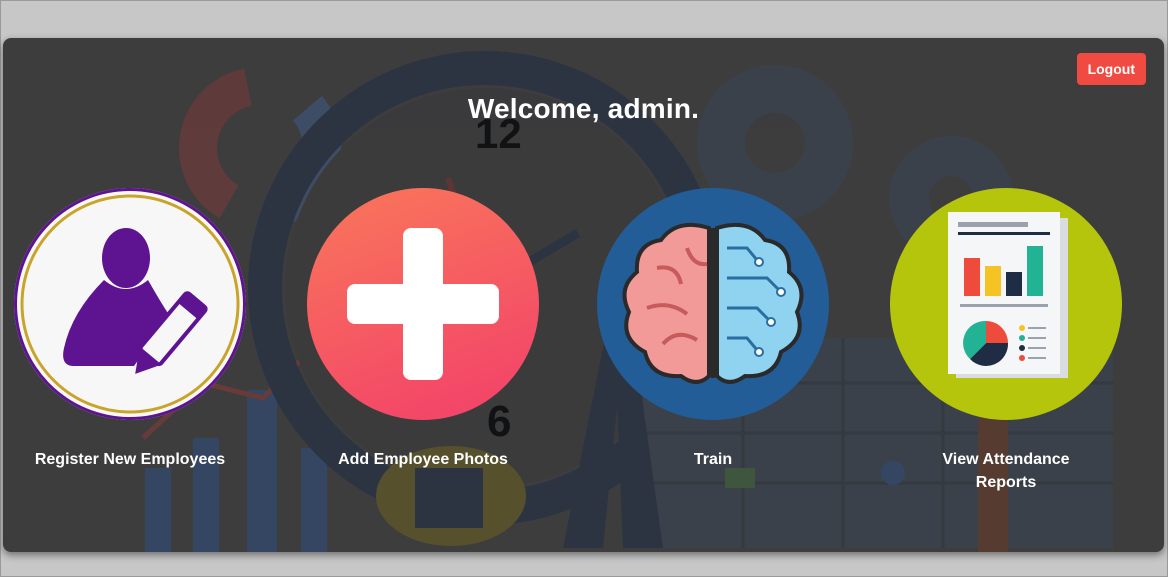 Image resolution: width=1168 pixels, height=577 pixels. I want to click on add-employee-photos-card: Add Employee Photos, so click(423, 329).